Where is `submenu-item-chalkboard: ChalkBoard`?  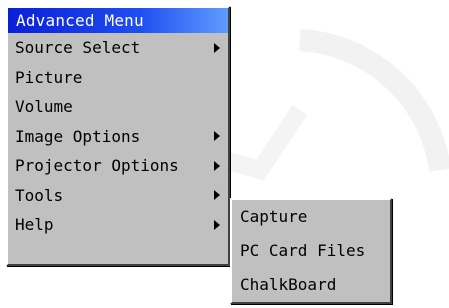
submenu-item-chalkboard: ChalkBoard is located at coordinates (311, 285).